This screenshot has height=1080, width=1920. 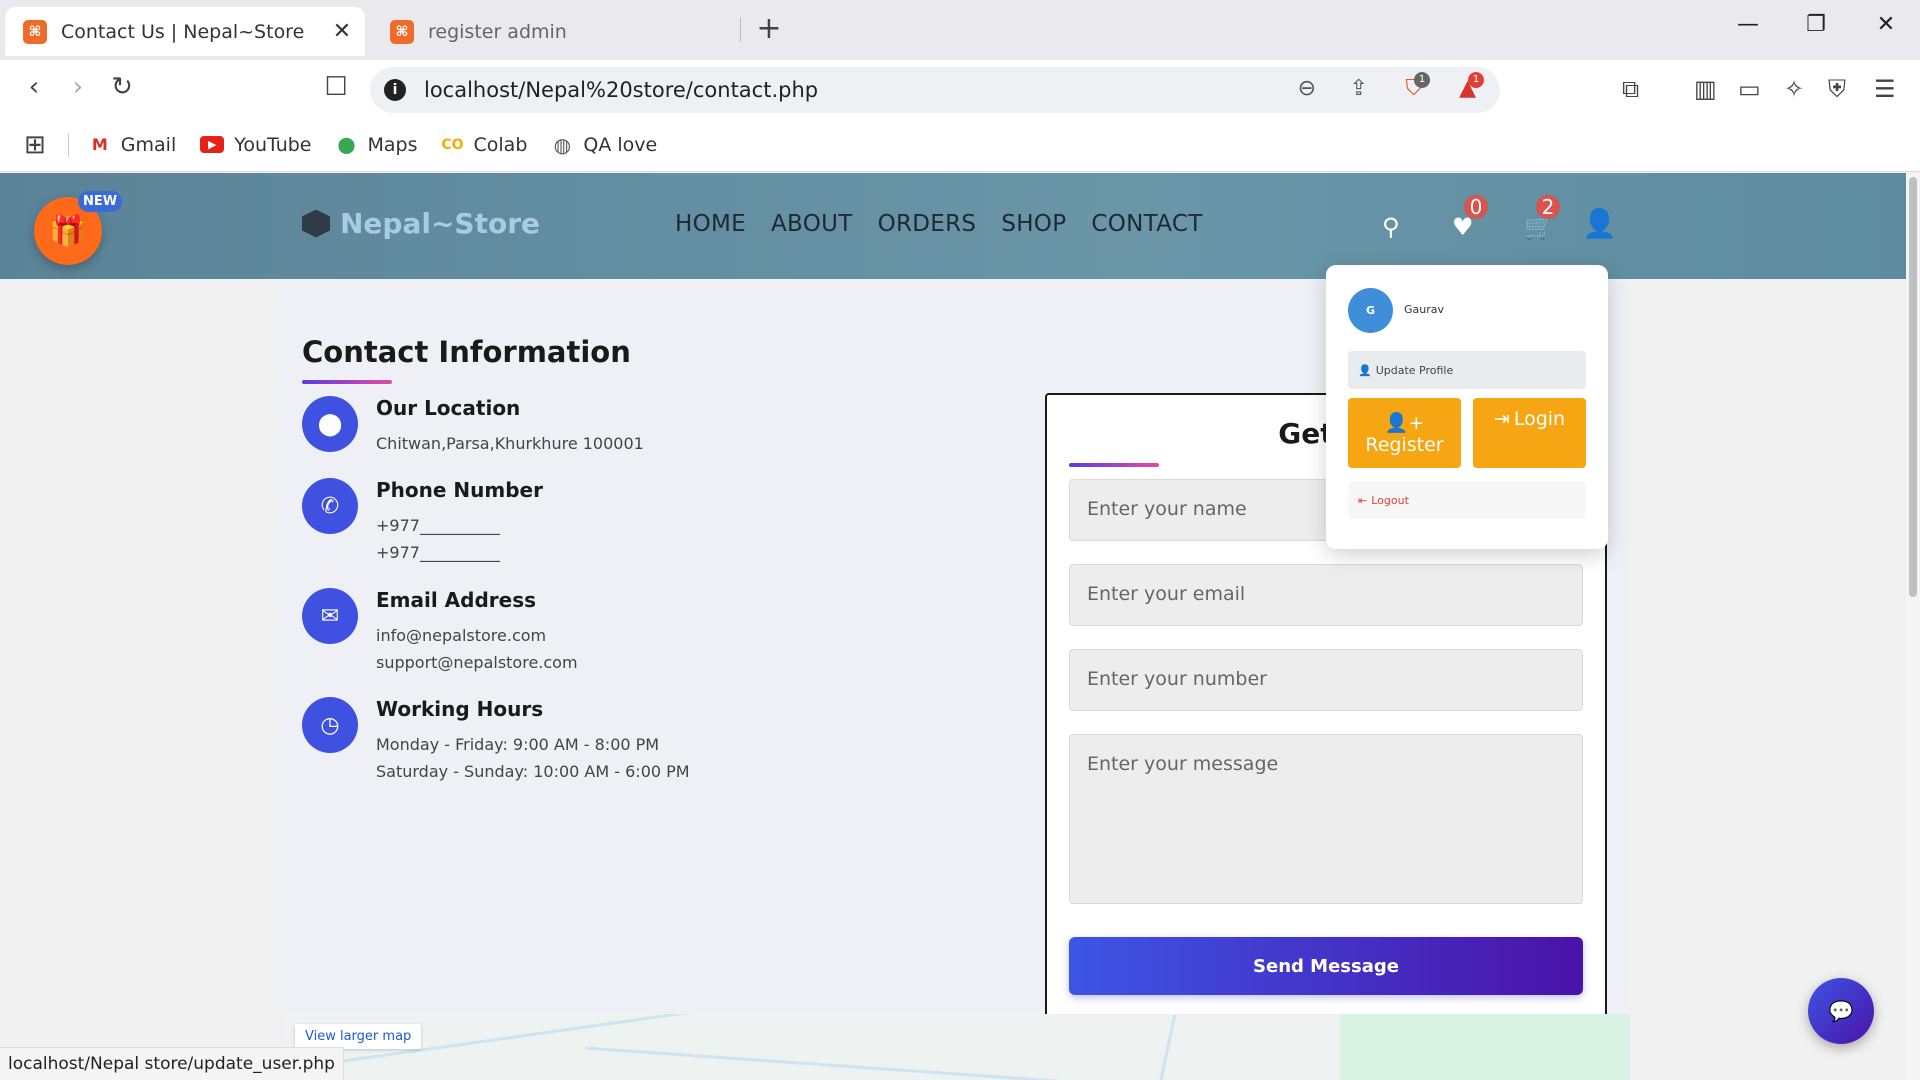 I want to click on zoom-out-icon: ⊖, so click(x=1307, y=88).